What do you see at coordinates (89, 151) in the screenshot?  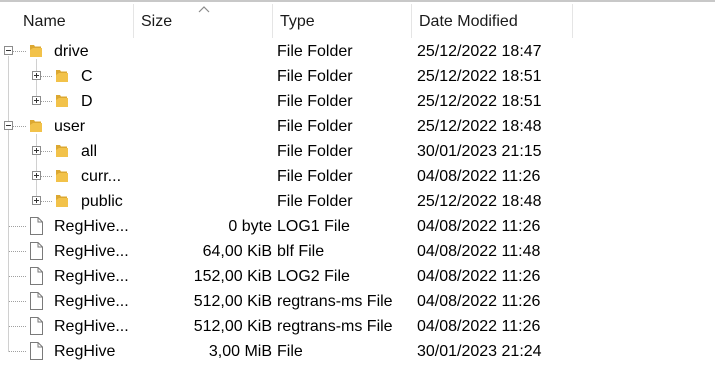 I see `item-name: all` at bounding box center [89, 151].